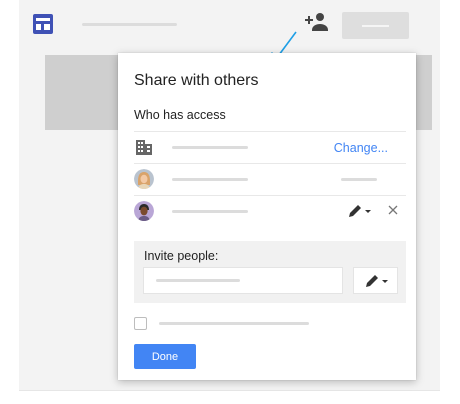 This screenshot has height=404, width=460. I want to click on permission-pencil-dropdown, so click(360, 211).